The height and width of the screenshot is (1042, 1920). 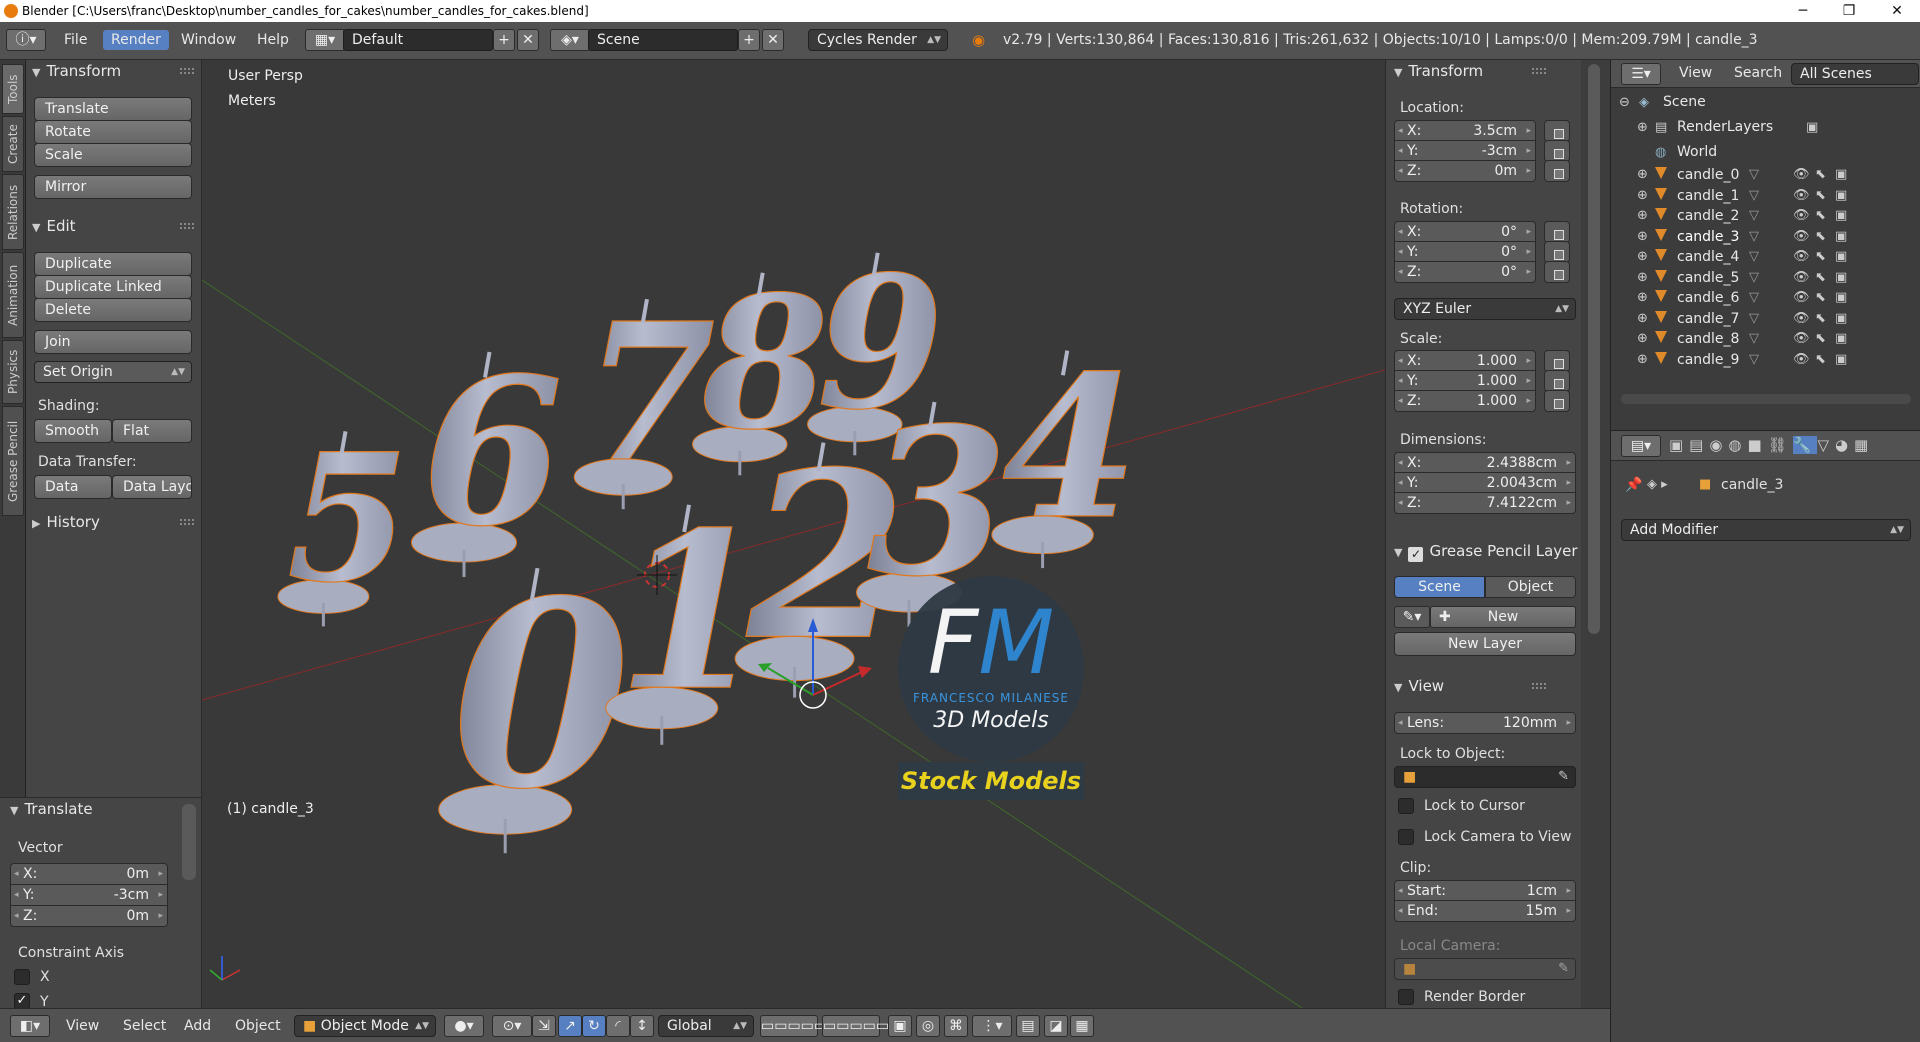 I want to click on delete-button: Delete, so click(x=113, y=310).